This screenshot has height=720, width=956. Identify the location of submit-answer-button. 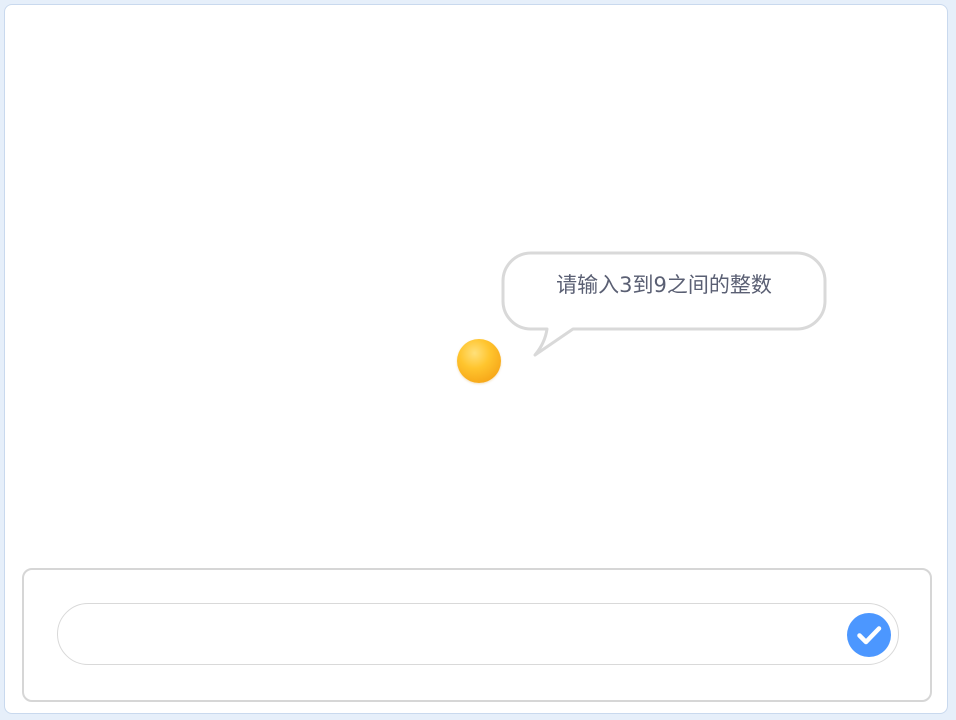
(869, 635).